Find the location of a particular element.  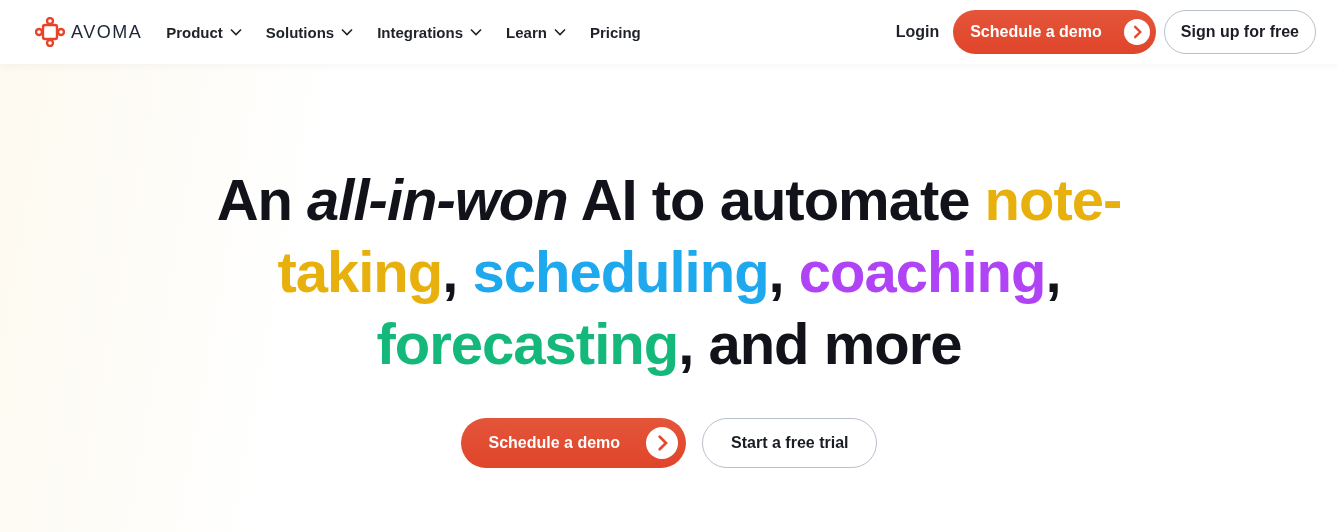

nav-link: Integrations is located at coordinates (430, 32).